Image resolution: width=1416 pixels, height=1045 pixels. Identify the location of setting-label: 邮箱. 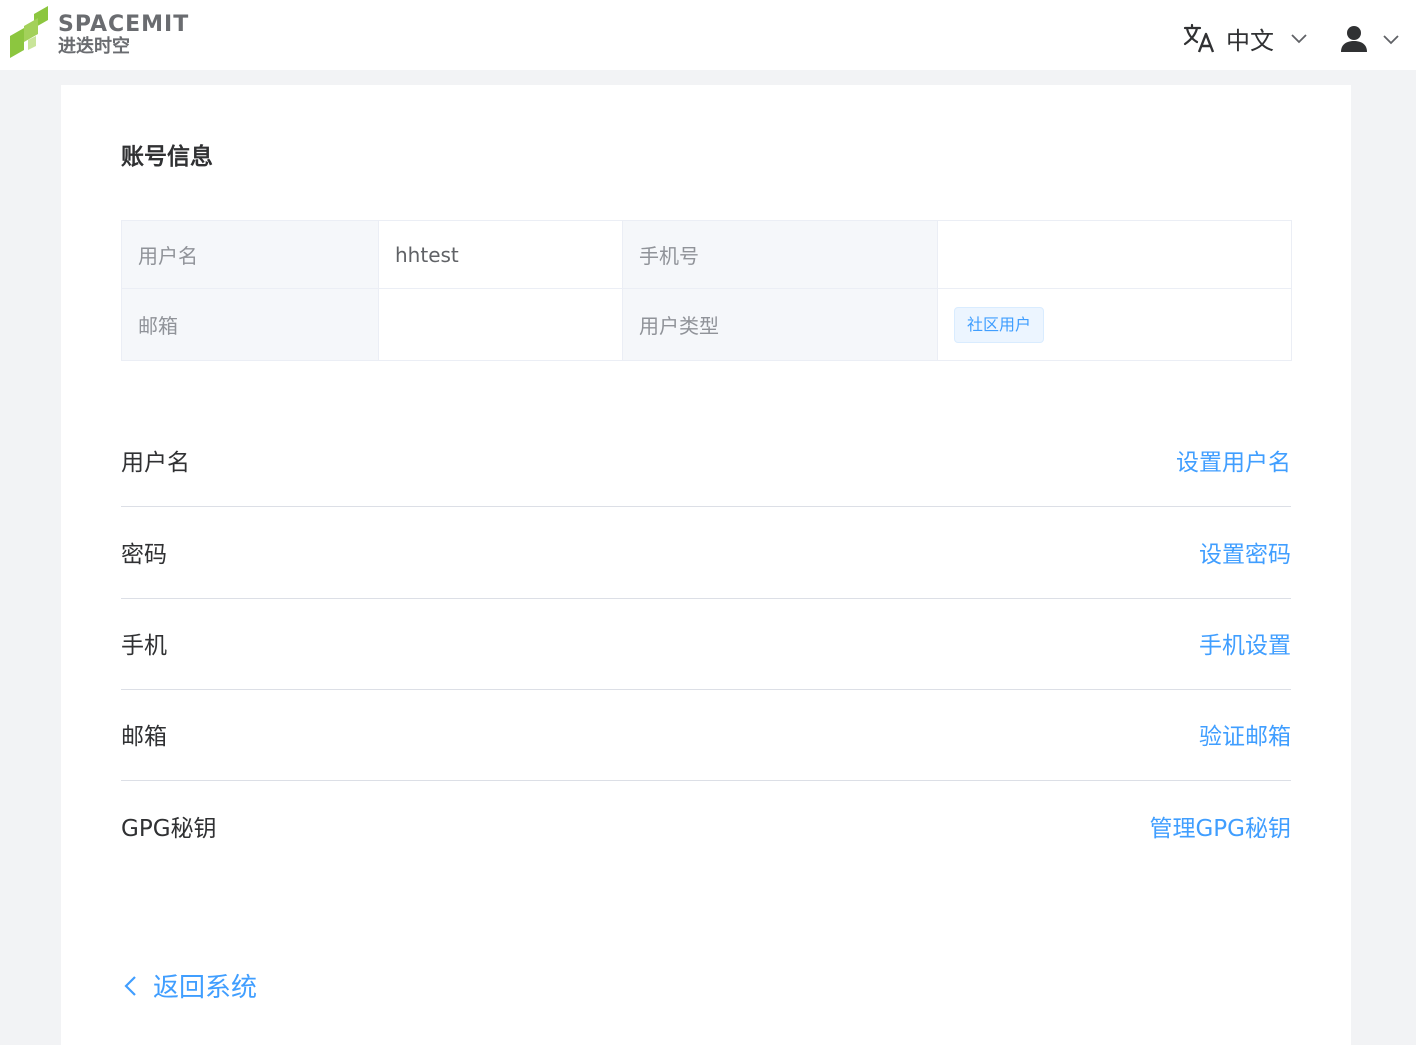
(144, 737).